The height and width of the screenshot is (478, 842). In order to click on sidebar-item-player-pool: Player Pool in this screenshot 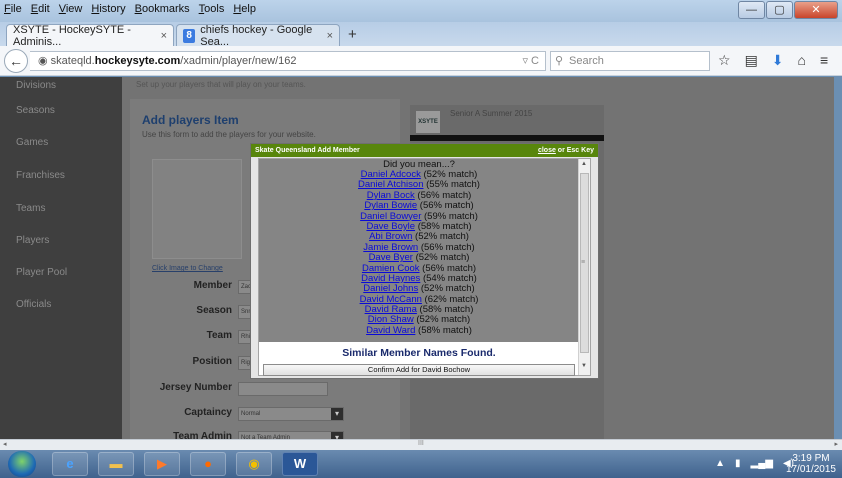, I will do `click(41, 272)`.